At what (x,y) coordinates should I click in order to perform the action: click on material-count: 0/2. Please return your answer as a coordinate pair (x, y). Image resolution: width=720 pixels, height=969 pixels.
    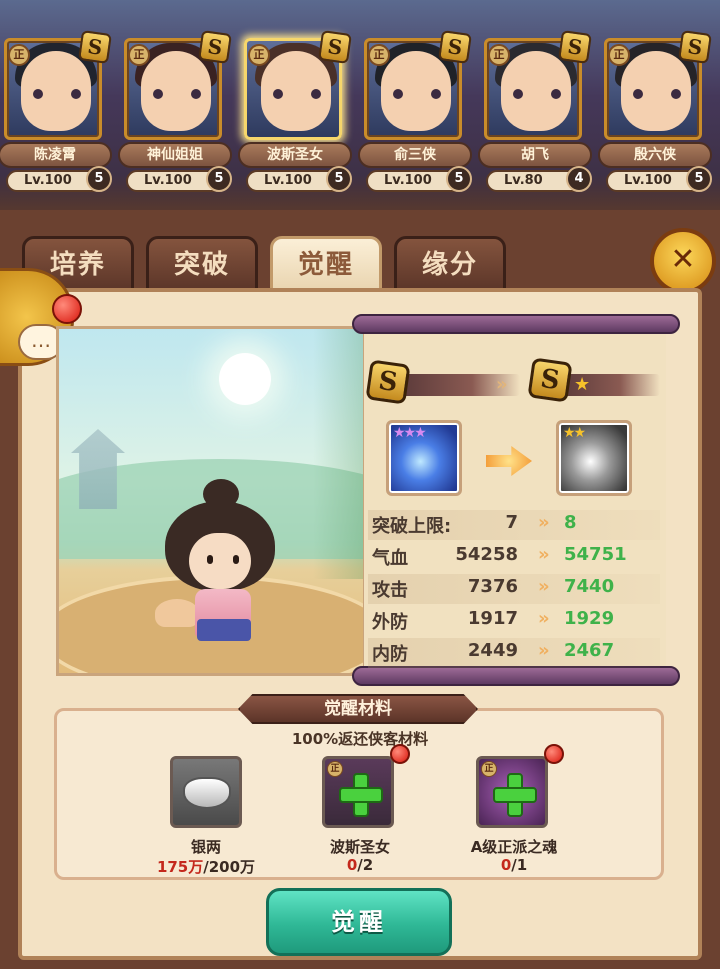
    Looking at the image, I should click on (360, 865).